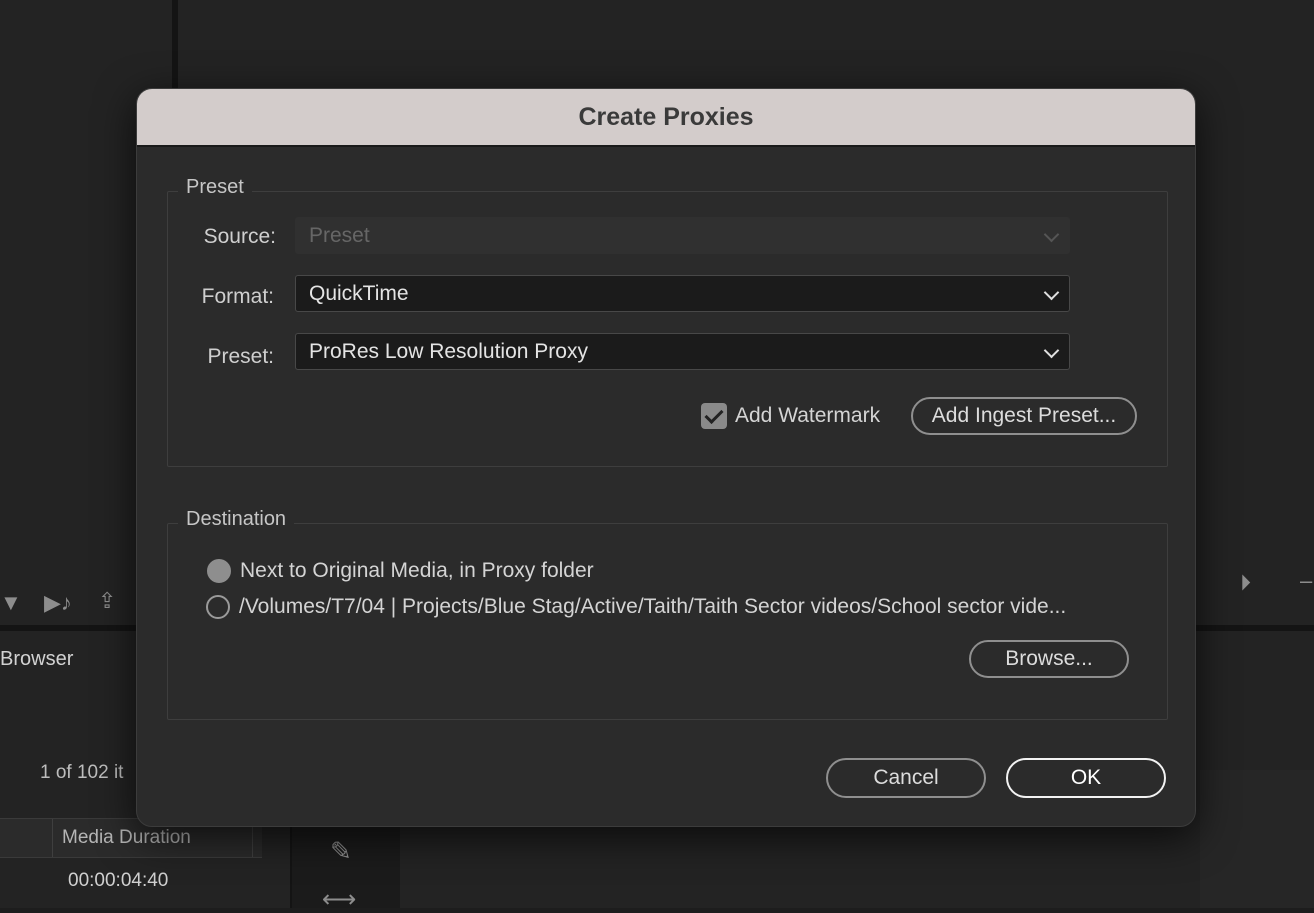  I want to click on source-select: Preset, so click(682, 235).